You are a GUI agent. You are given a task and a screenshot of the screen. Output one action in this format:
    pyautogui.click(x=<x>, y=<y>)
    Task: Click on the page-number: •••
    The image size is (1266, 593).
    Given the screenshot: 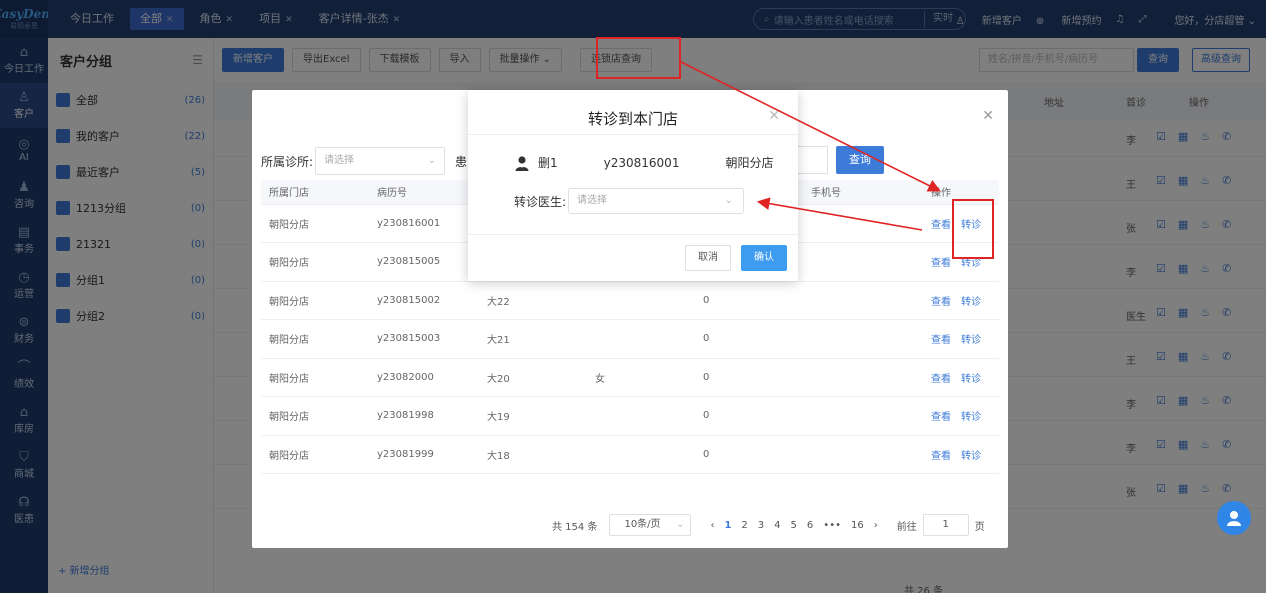 What is the action you would take?
    pyautogui.click(x=832, y=525)
    